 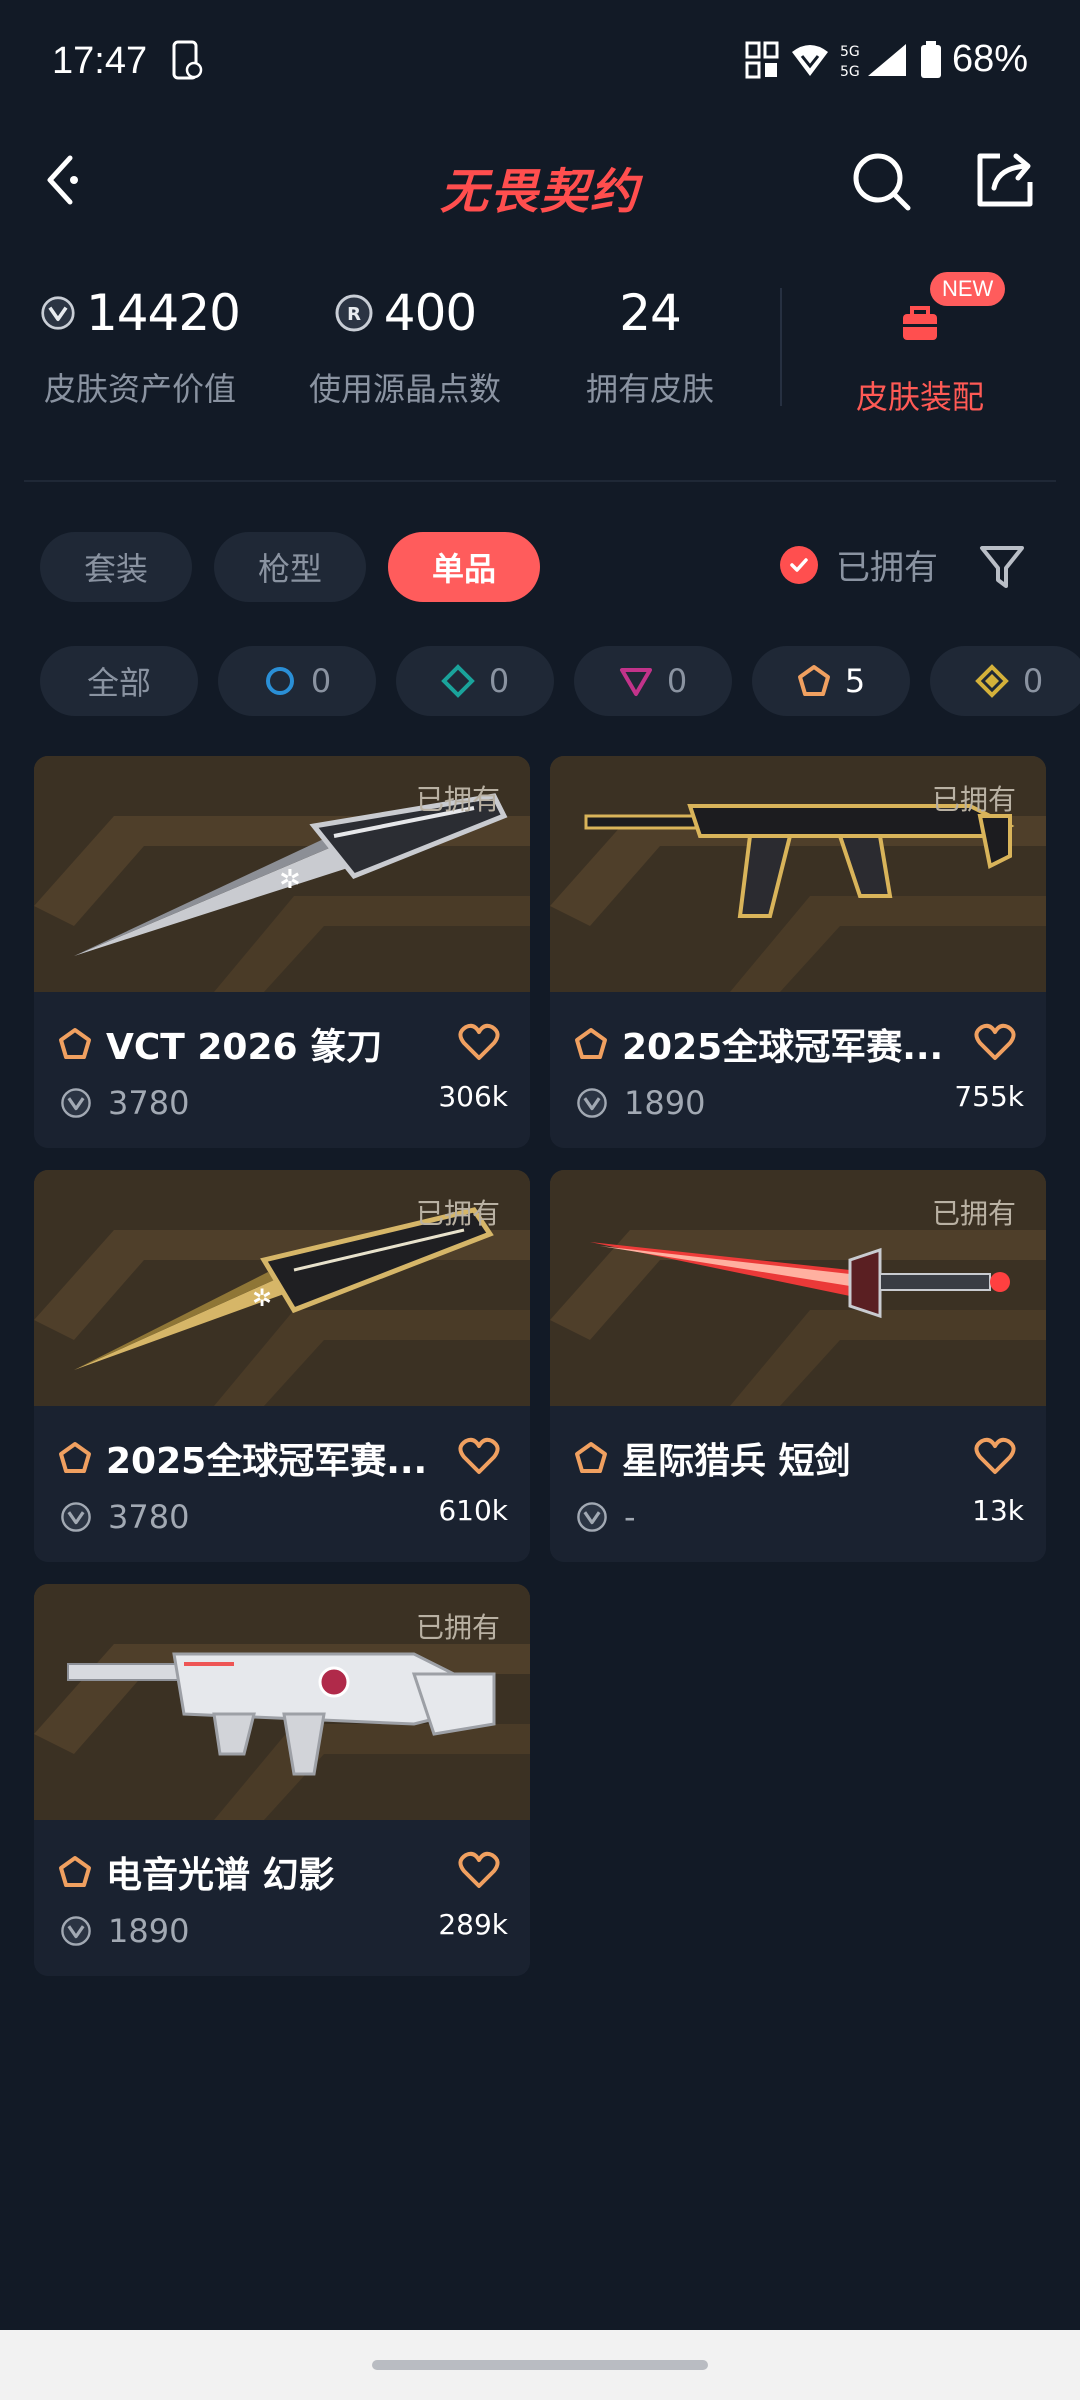 What do you see at coordinates (630, 1517) in the screenshot?
I see `skin-price: -` at bounding box center [630, 1517].